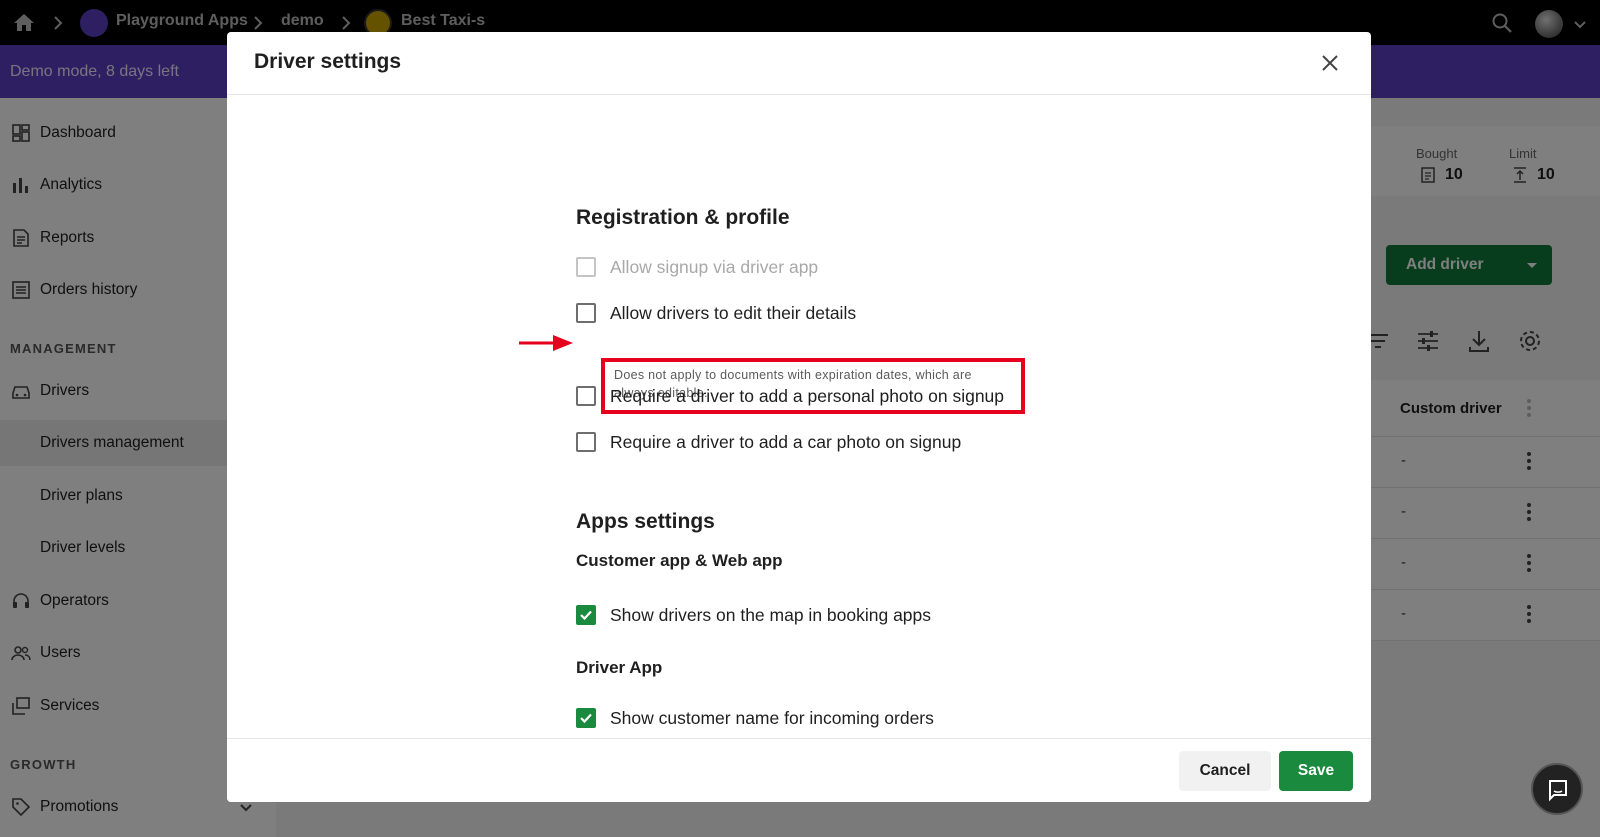 This screenshot has width=1600, height=837. What do you see at coordinates (619, 667) in the screenshot?
I see `subtitle-driver-app: Driver App` at bounding box center [619, 667].